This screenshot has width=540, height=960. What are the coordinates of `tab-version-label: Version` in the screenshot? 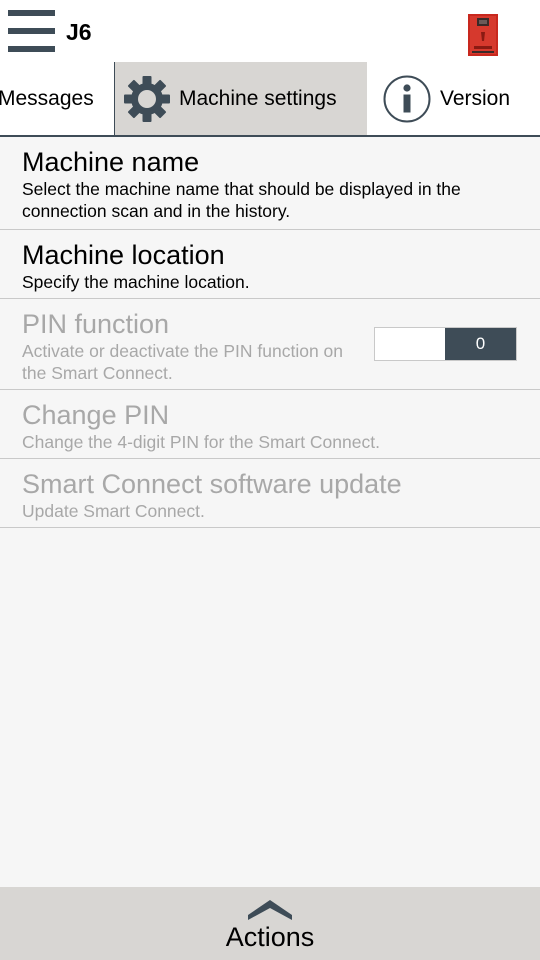 It's located at (475, 98).